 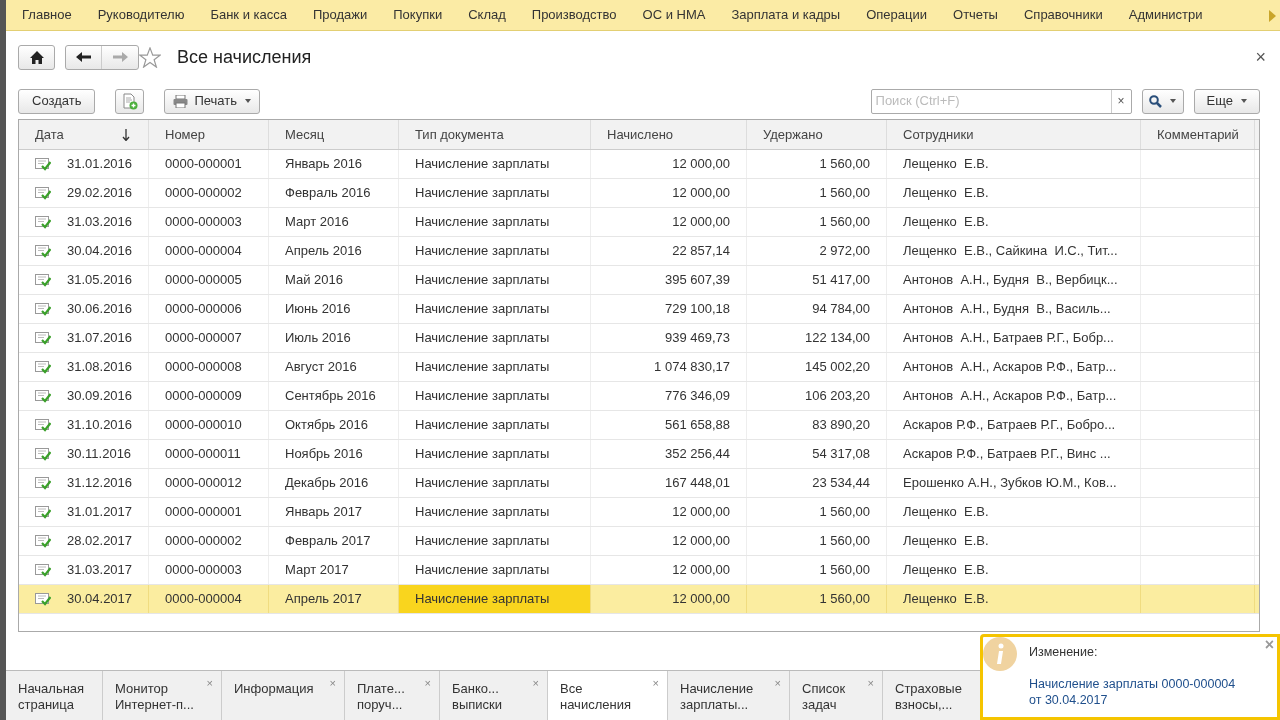 What do you see at coordinates (669, 454) in the screenshot?
I see `table-cell: 352 256,44` at bounding box center [669, 454].